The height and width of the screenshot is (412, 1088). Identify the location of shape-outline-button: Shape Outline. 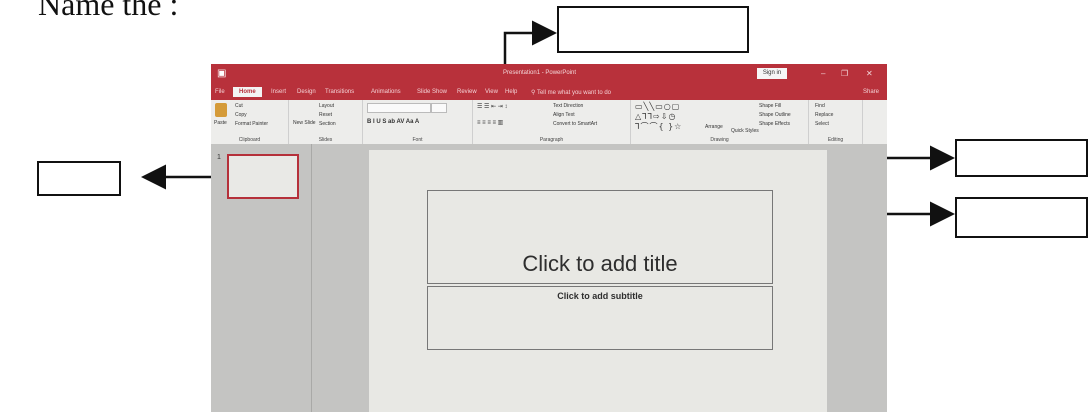
(775, 115).